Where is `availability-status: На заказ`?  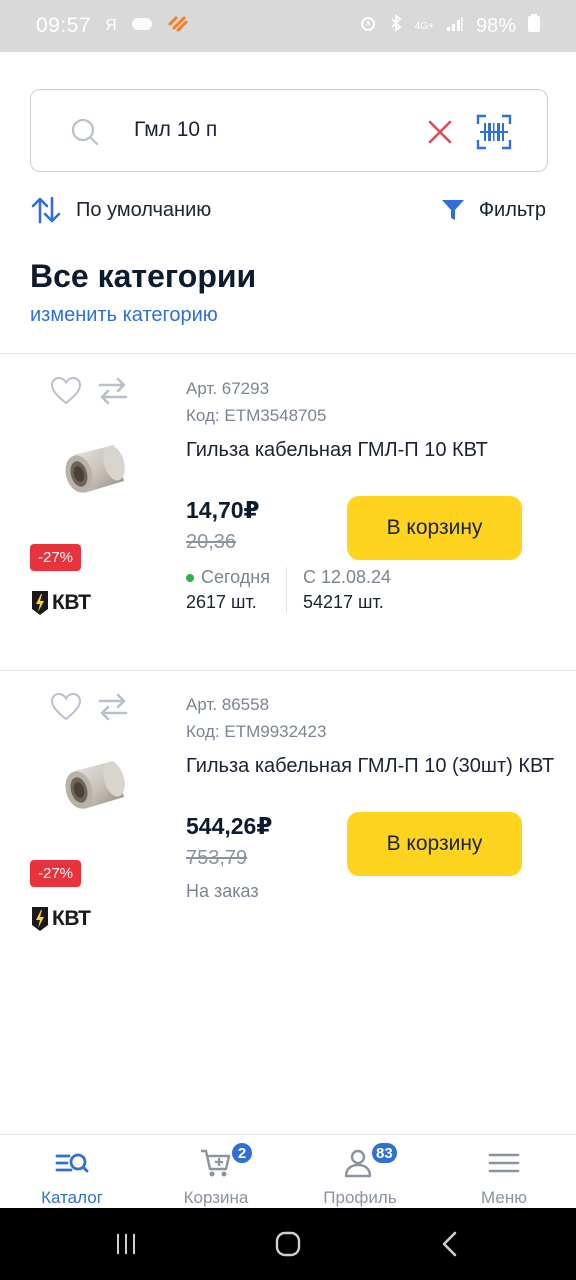
availability-status: На заказ is located at coordinates (222, 891).